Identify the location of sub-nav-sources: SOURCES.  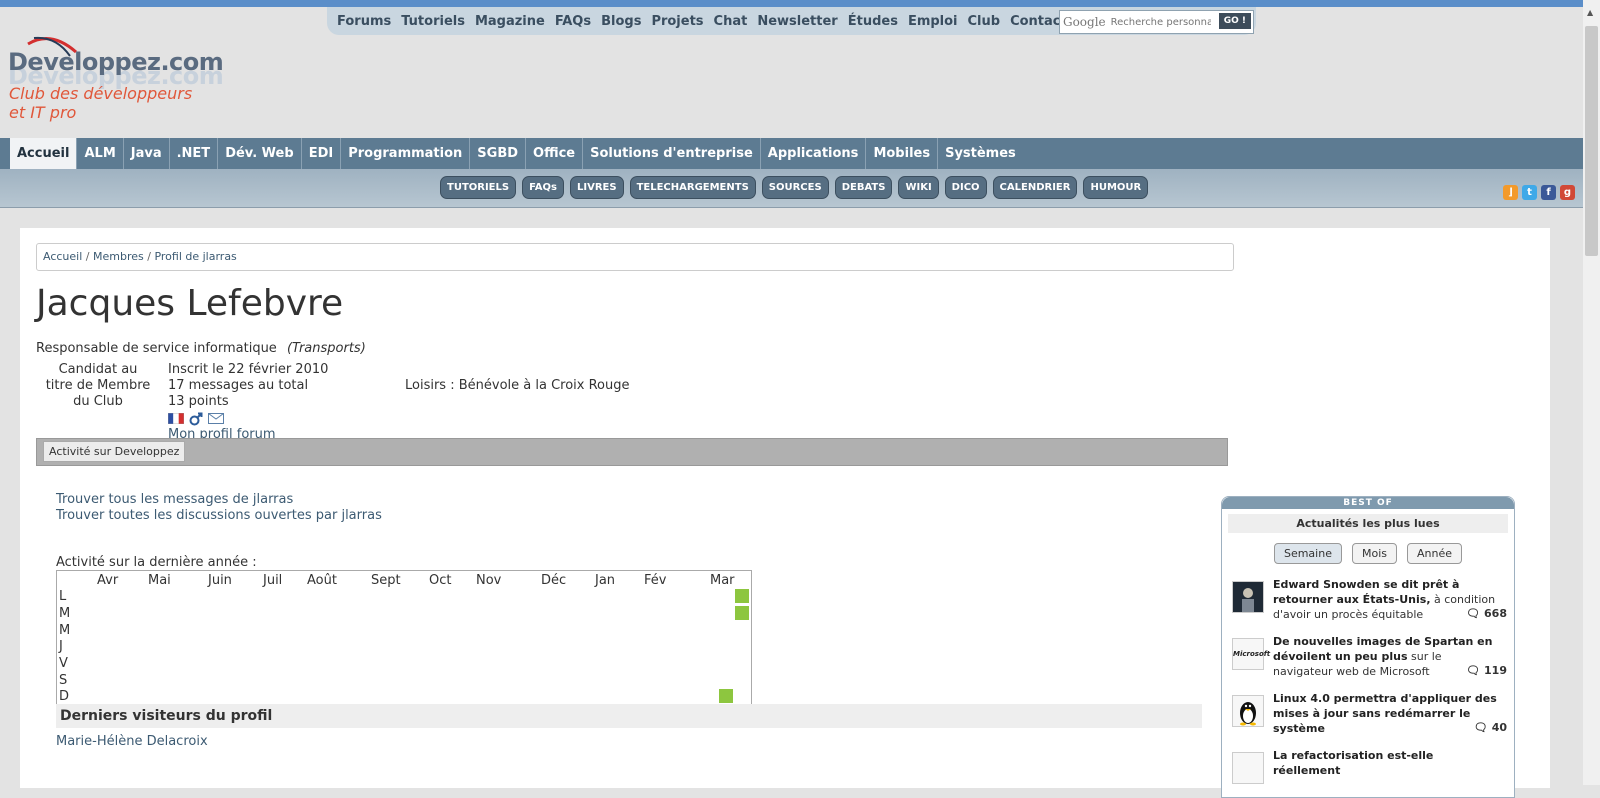
(795, 187).